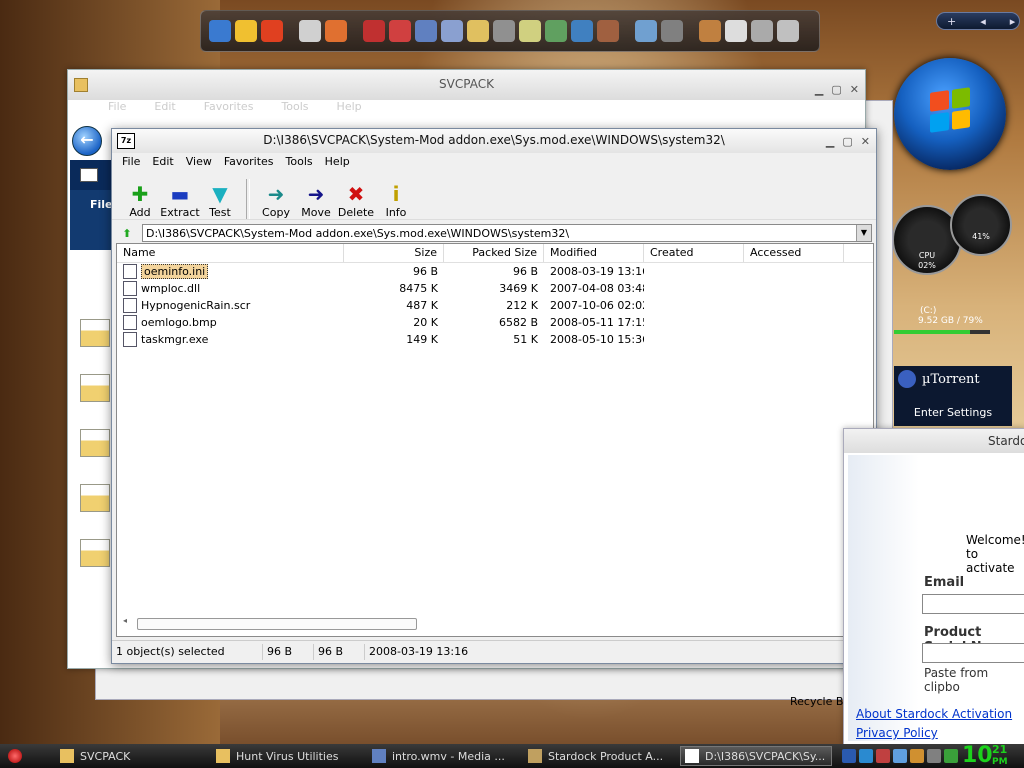  Describe the element at coordinates (951, 21) in the screenshot. I see `add-gadget-button: +` at that location.